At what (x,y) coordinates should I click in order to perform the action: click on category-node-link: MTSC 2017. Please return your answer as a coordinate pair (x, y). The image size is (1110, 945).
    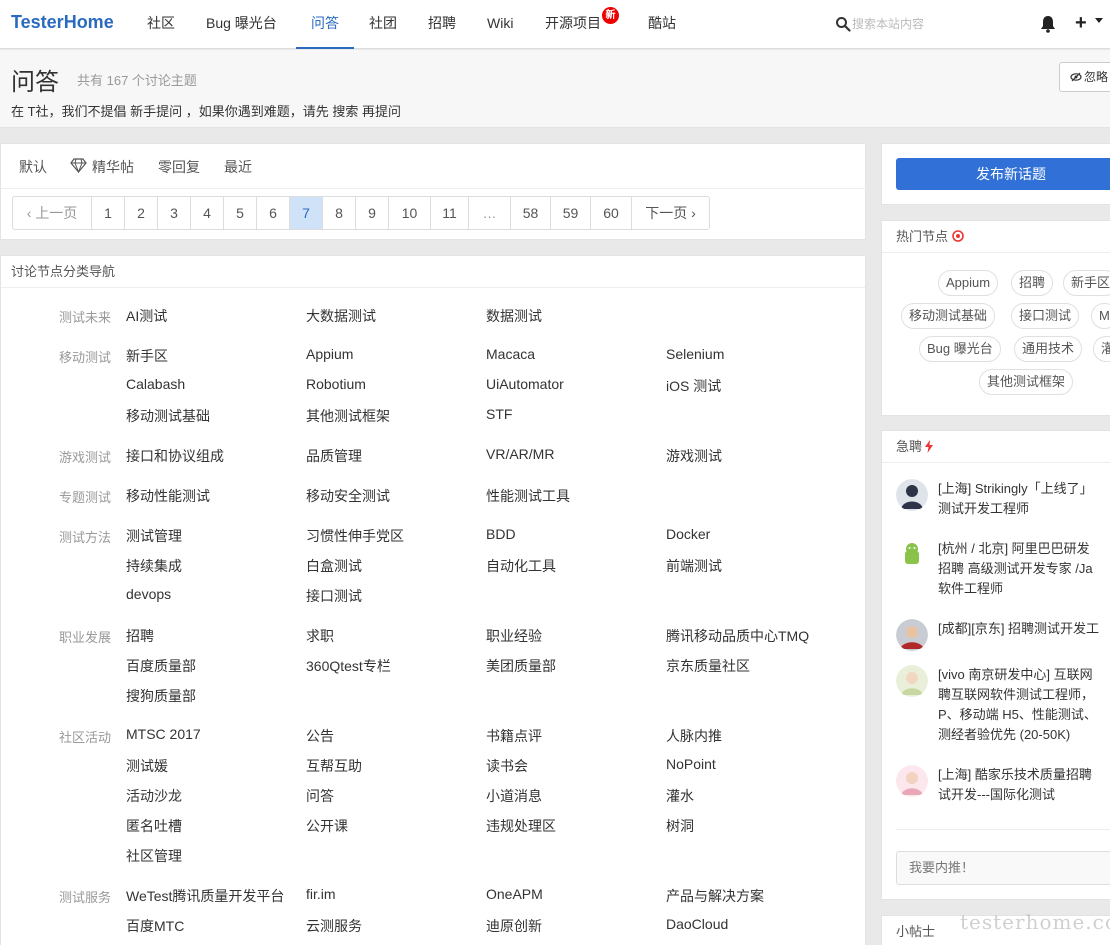
    Looking at the image, I should click on (163, 734).